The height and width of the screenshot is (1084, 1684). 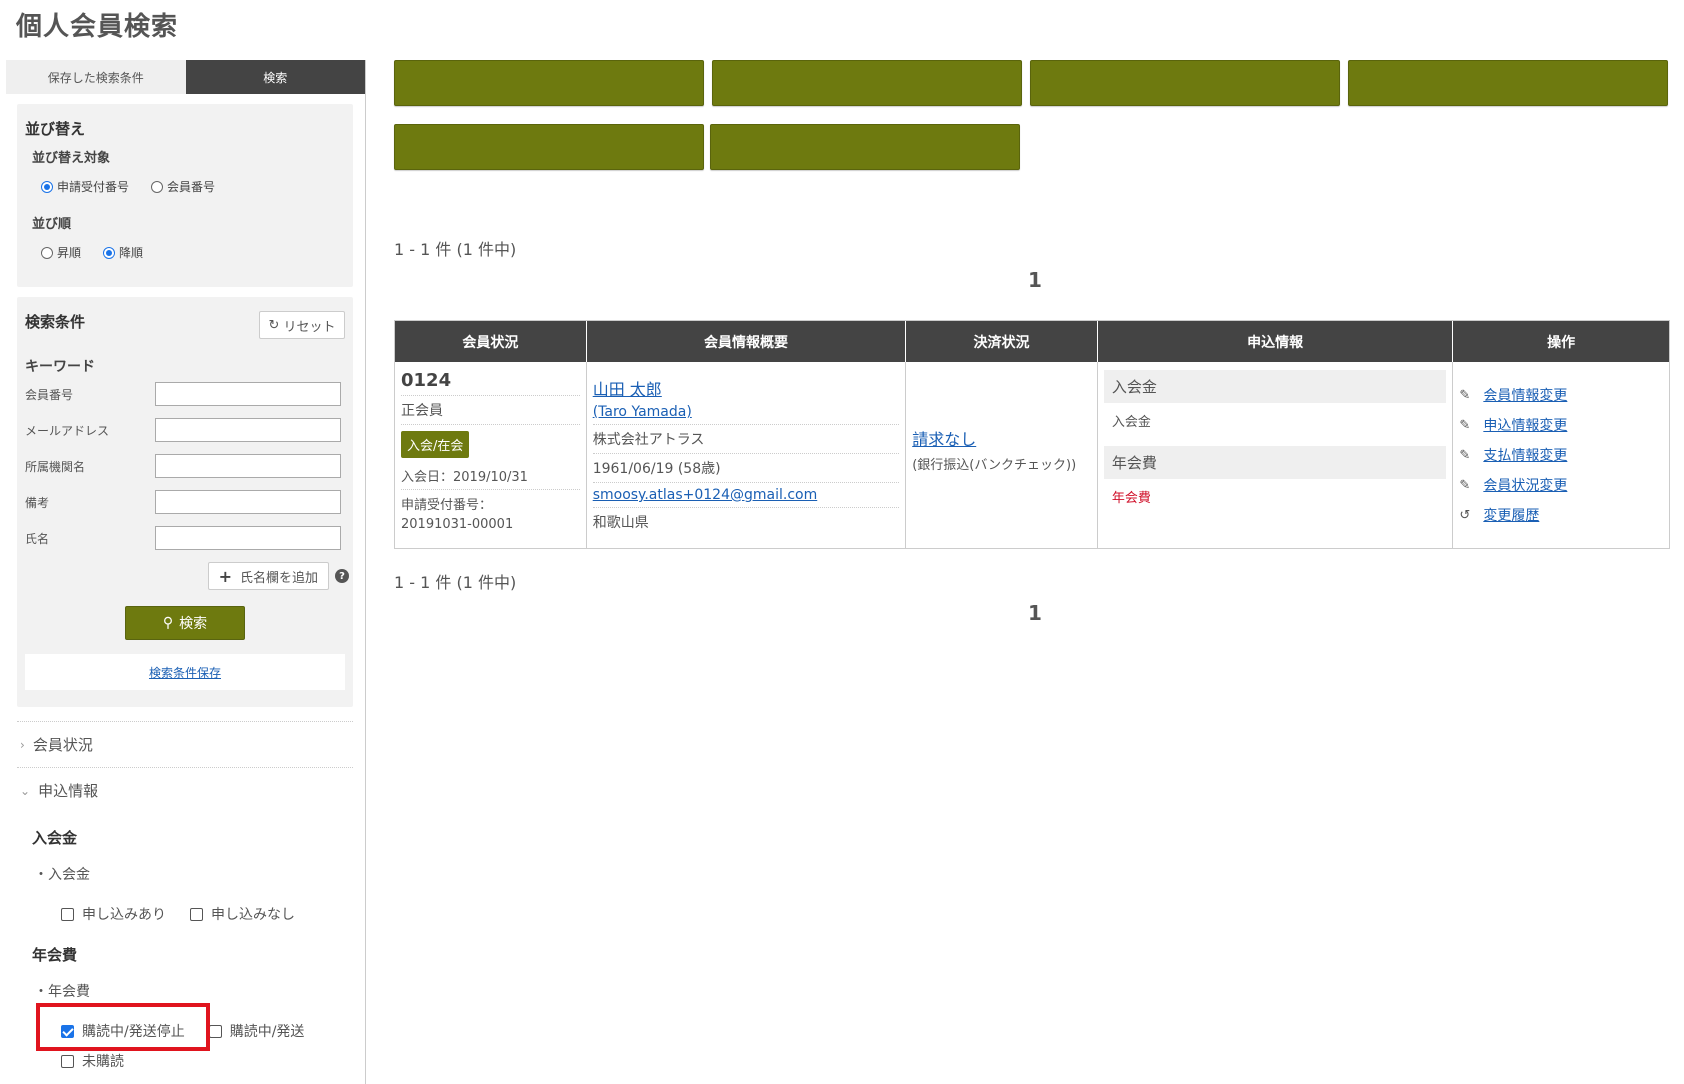 I want to click on sort-panel: 並び替え 並び替え対象 申請受付番号 会員番号 並び順 昇順 降順, so click(x=185, y=195).